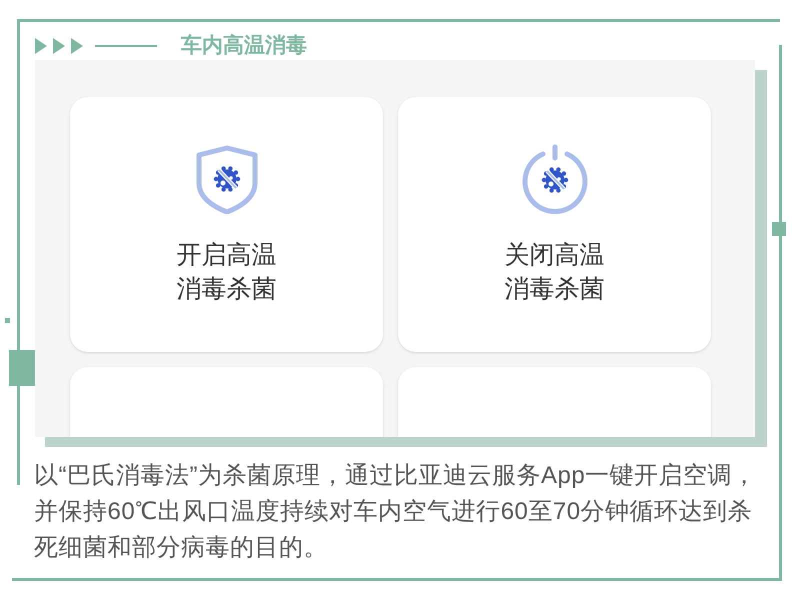  I want to click on power-virus-icon, so click(554, 179).